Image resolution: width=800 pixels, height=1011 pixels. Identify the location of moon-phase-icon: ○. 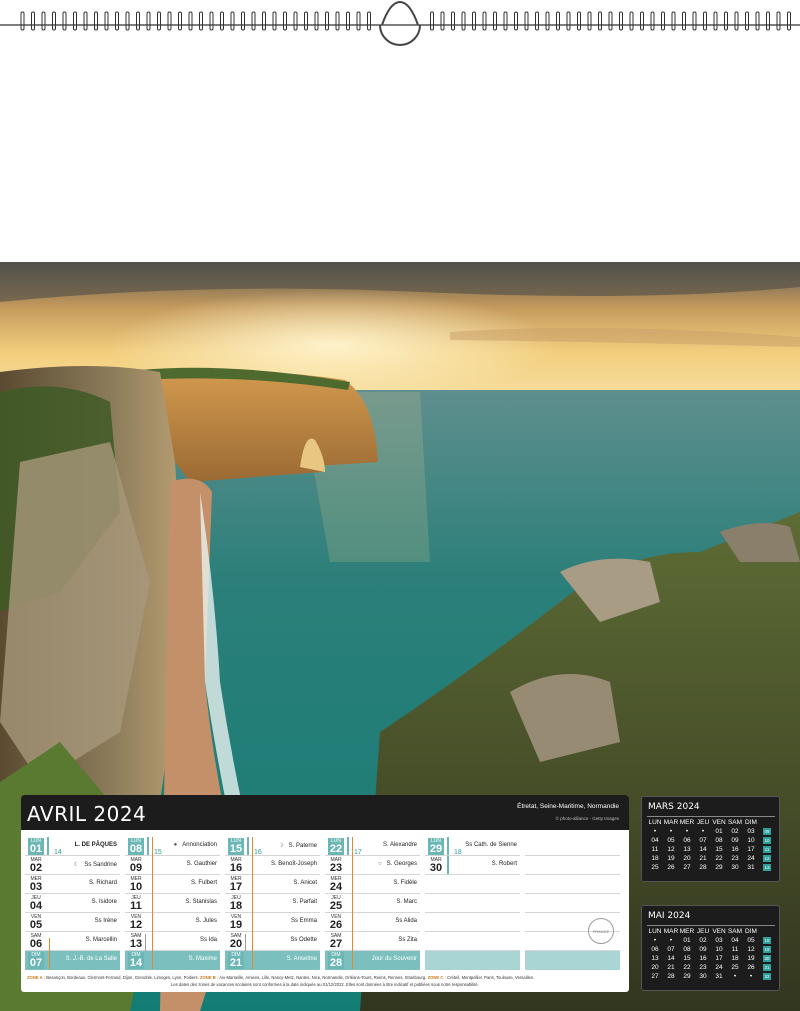
(380, 864).